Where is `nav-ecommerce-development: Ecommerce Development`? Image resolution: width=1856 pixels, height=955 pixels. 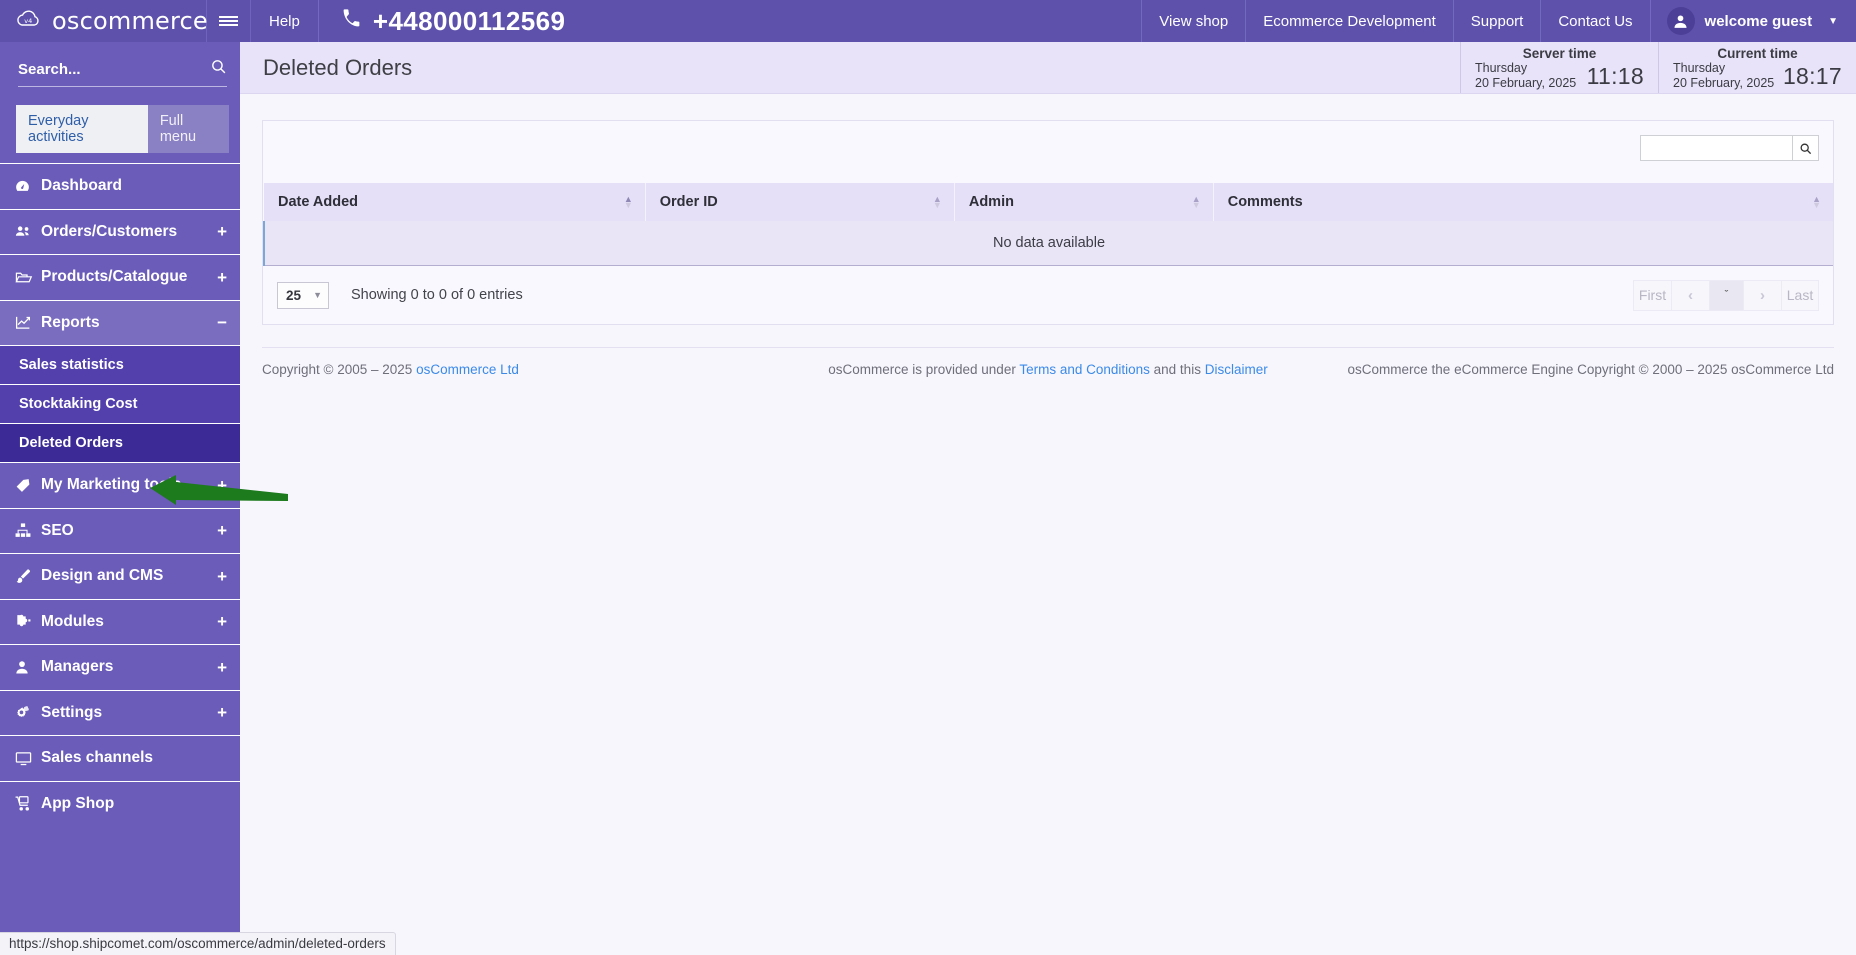
nav-ecommerce-development: Ecommerce Development is located at coordinates (1349, 21).